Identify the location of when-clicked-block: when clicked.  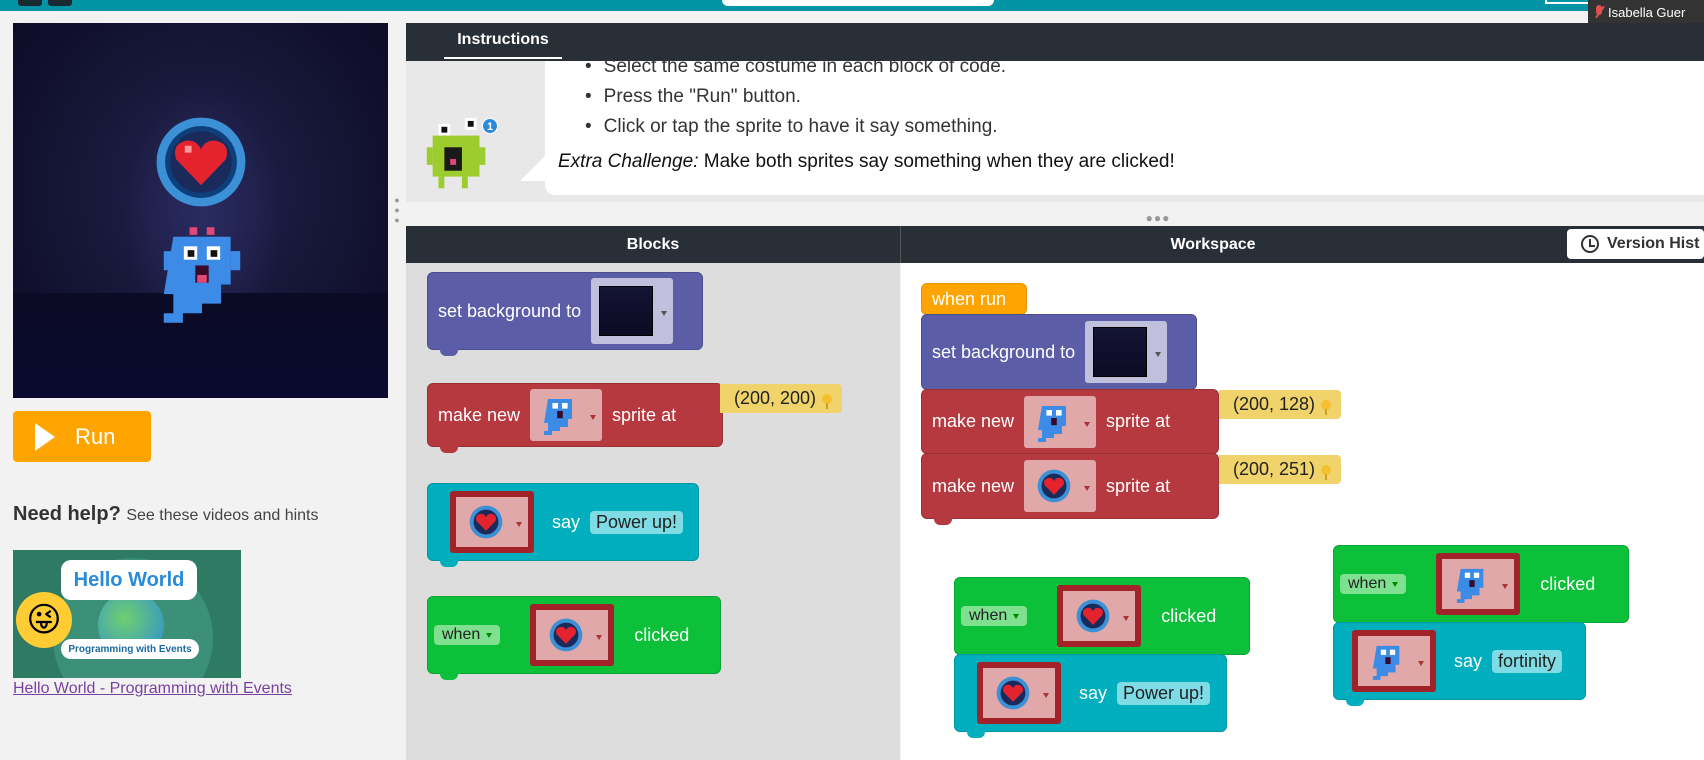
(574, 638).